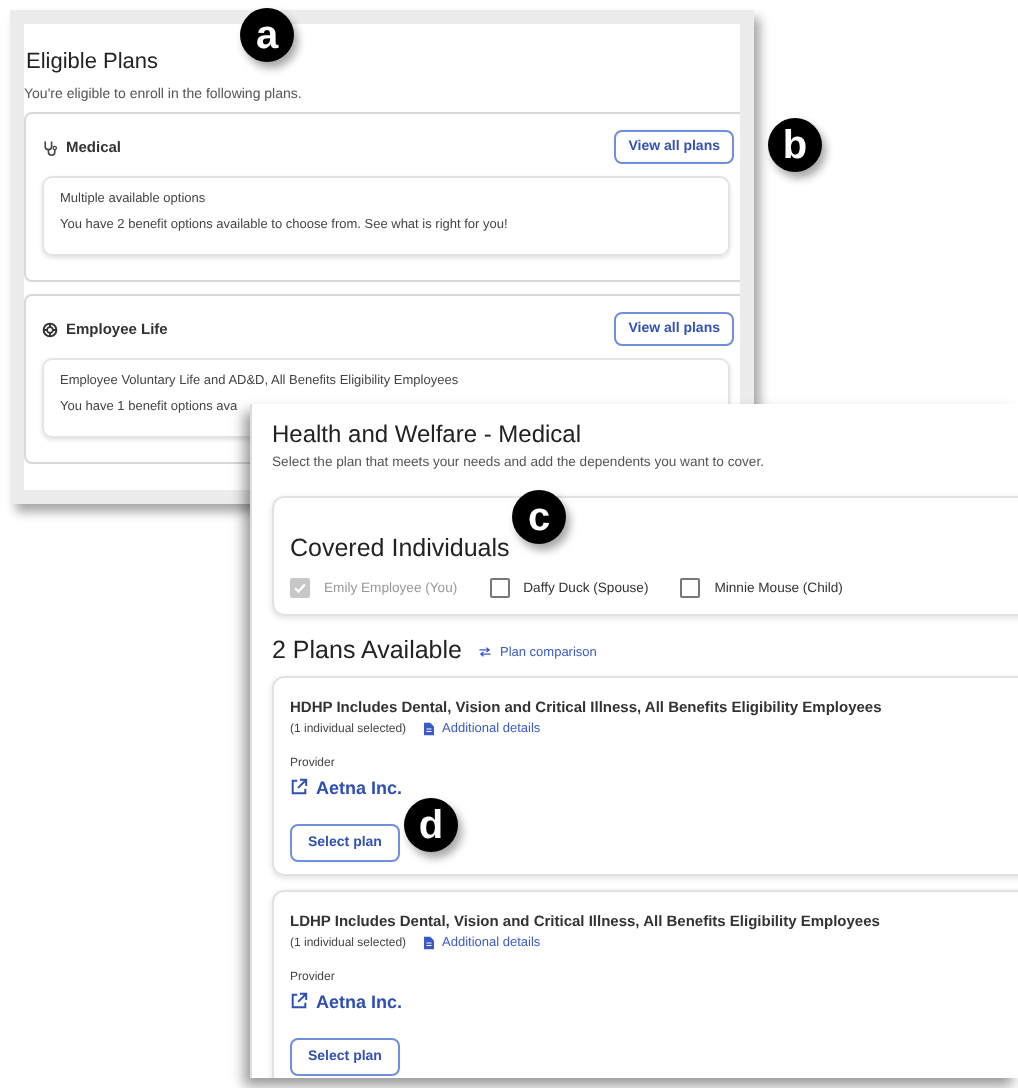  I want to click on page-title: Eligible Plans, so click(93, 62).